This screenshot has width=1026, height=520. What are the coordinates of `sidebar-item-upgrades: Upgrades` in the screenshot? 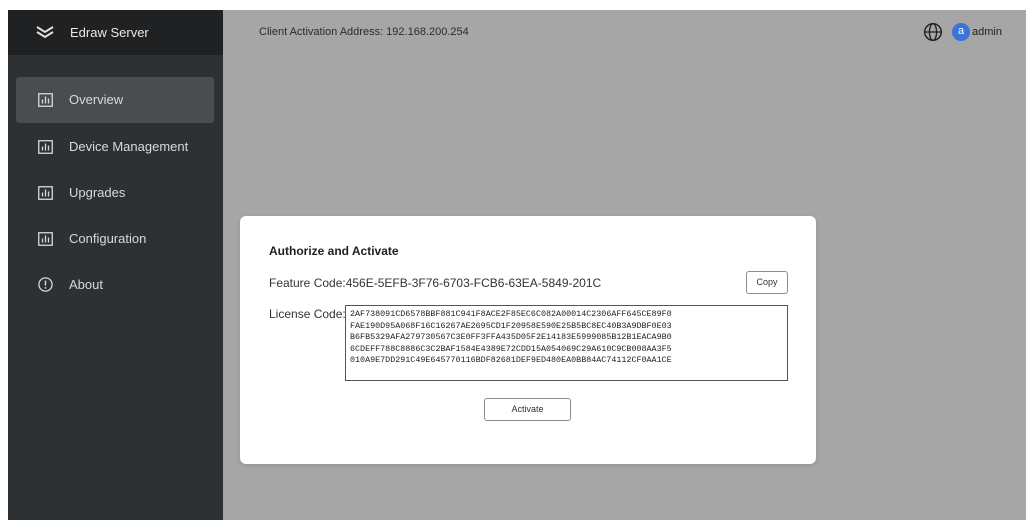 It's located at (115, 193).